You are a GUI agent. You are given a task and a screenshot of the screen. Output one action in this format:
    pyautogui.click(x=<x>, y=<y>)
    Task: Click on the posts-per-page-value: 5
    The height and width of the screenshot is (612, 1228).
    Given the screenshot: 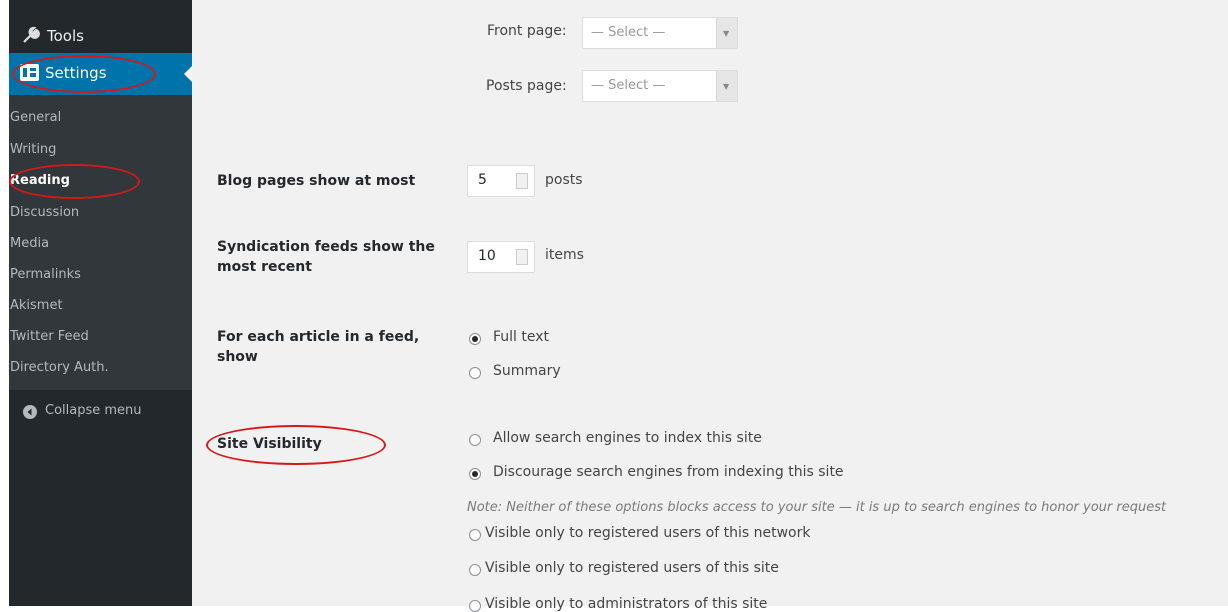 What is the action you would take?
    pyautogui.click(x=482, y=180)
    